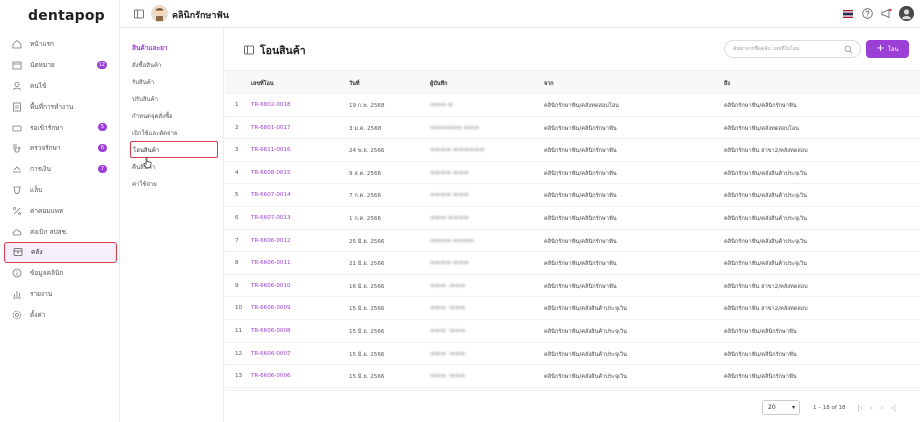 The width and height of the screenshot is (920, 422). Describe the element at coordinates (174, 183) in the screenshot. I see `subnav-item-expenses: ค่าใช้จ่าย` at that location.